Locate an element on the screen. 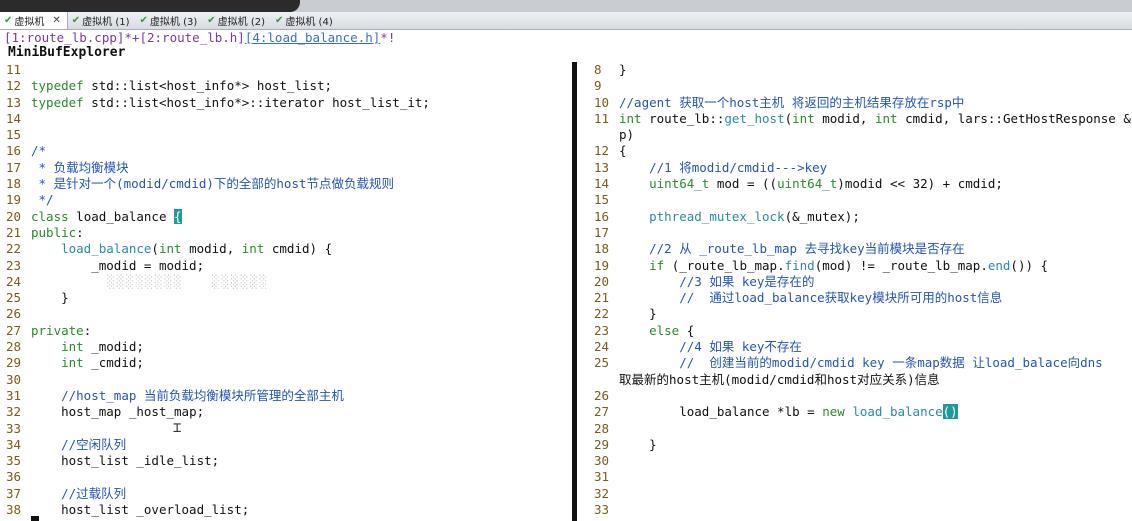 Image resolution: width=1132 pixels, height=521 pixels. code-line: 28 int _modid; is located at coordinates (289, 347).